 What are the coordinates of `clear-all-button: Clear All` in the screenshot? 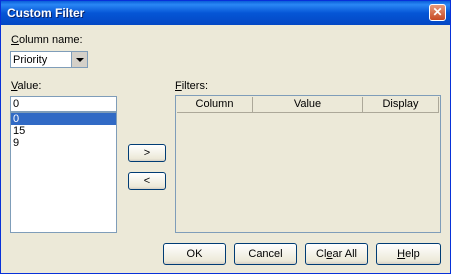 It's located at (336, 254).